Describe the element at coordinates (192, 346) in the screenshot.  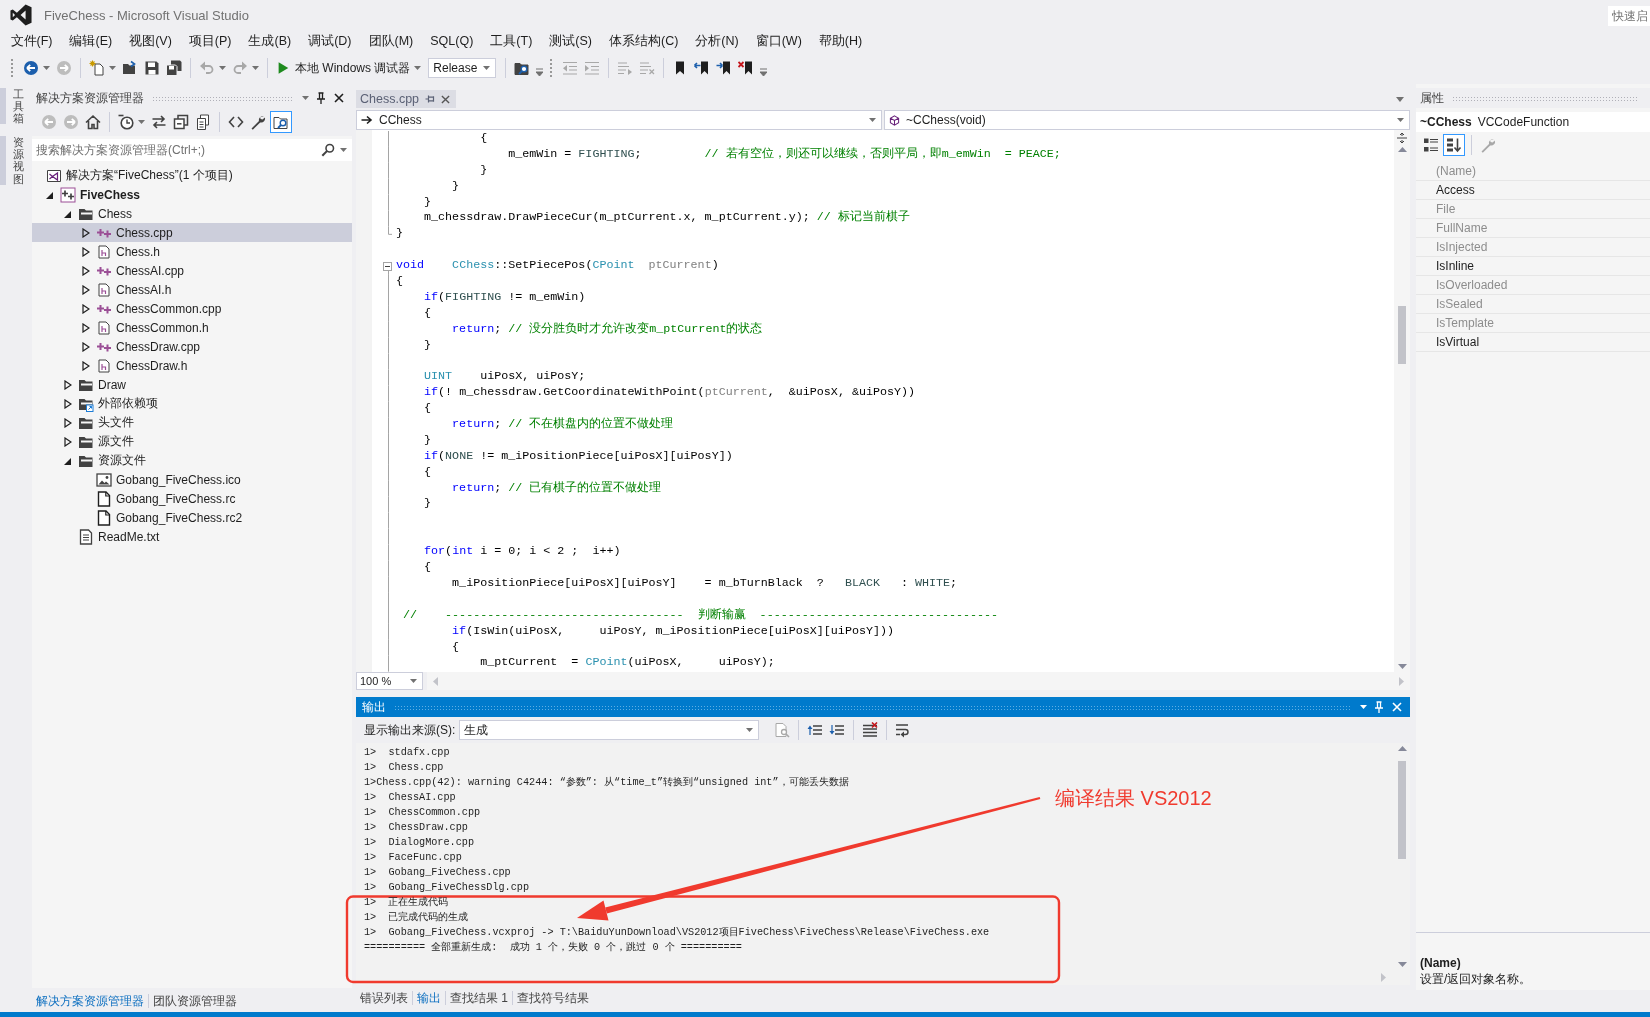
I see `tree-item: ChessDraw.cpp` at that location.